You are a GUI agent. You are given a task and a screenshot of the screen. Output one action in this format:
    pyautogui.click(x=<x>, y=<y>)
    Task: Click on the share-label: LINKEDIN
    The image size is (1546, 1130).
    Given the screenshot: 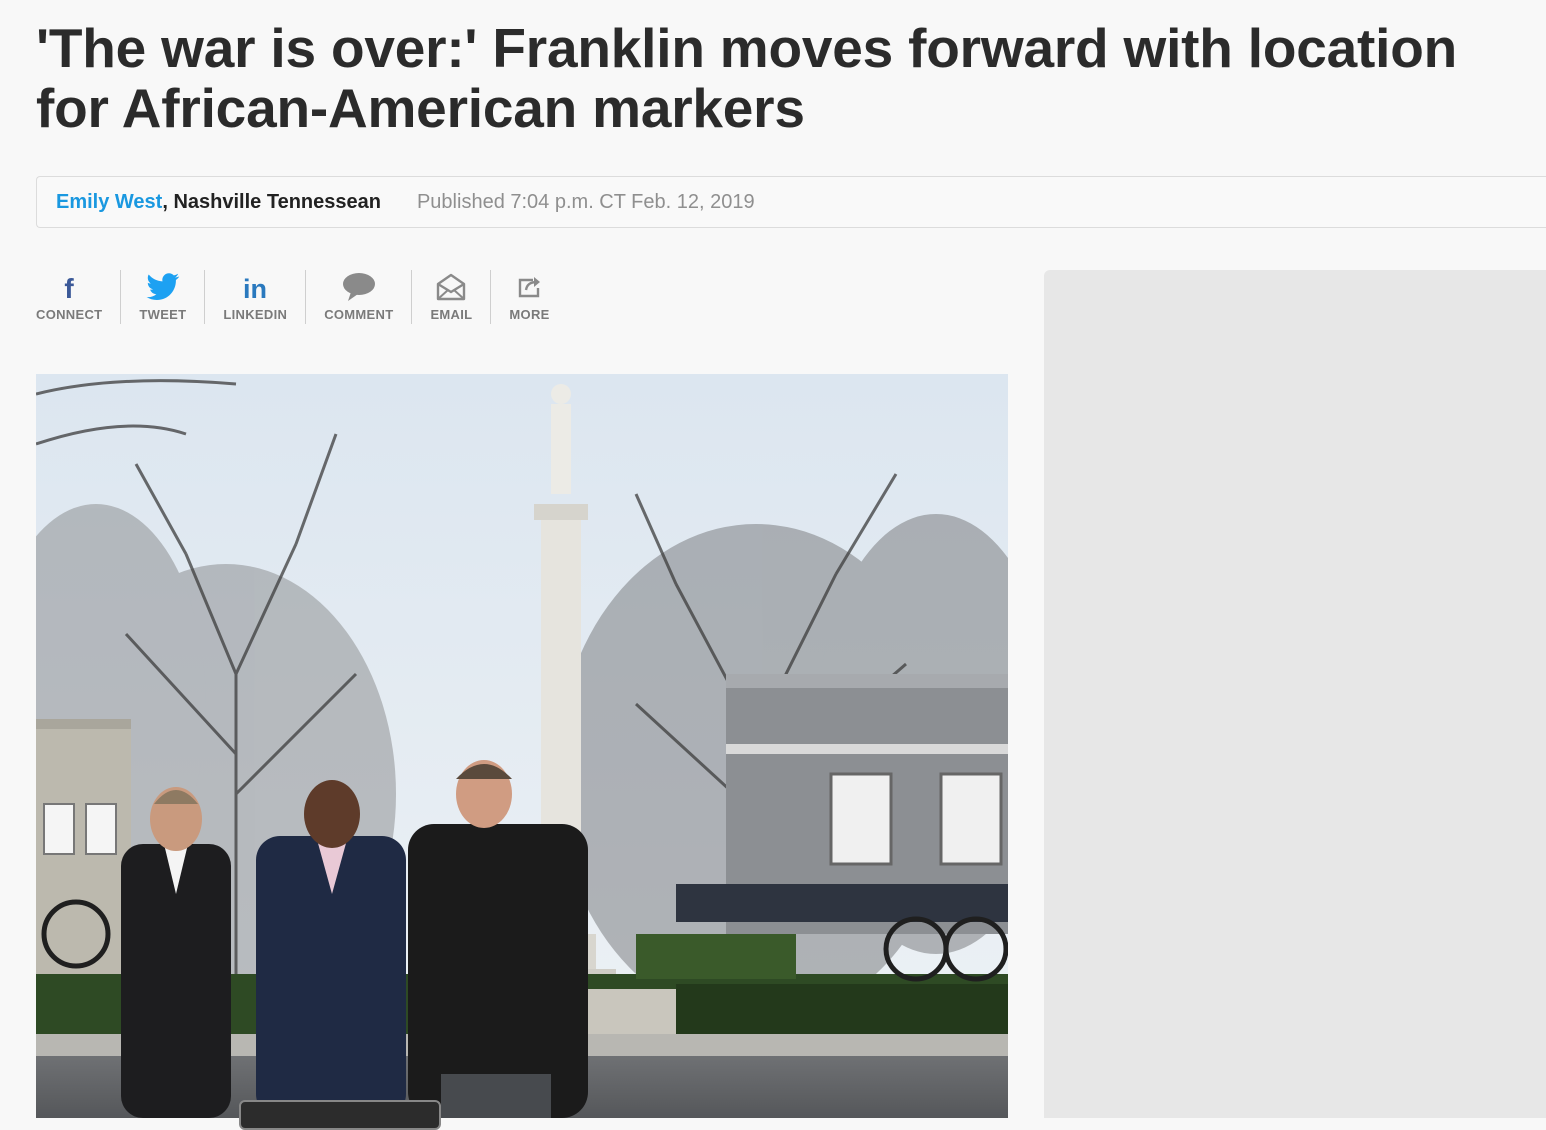 What is the action you would take?
    pyautogui.click(x=255, y=314)
    